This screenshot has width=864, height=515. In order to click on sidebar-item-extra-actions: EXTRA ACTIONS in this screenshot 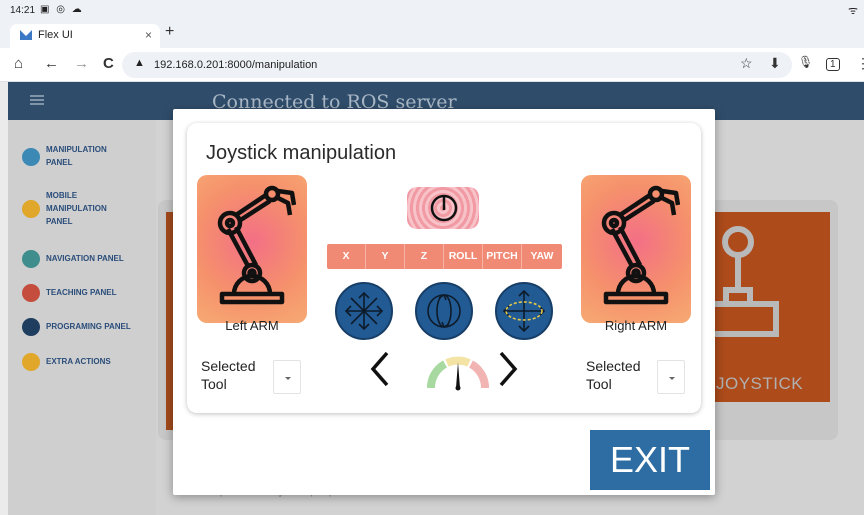, I will do `click(66, 362)`.